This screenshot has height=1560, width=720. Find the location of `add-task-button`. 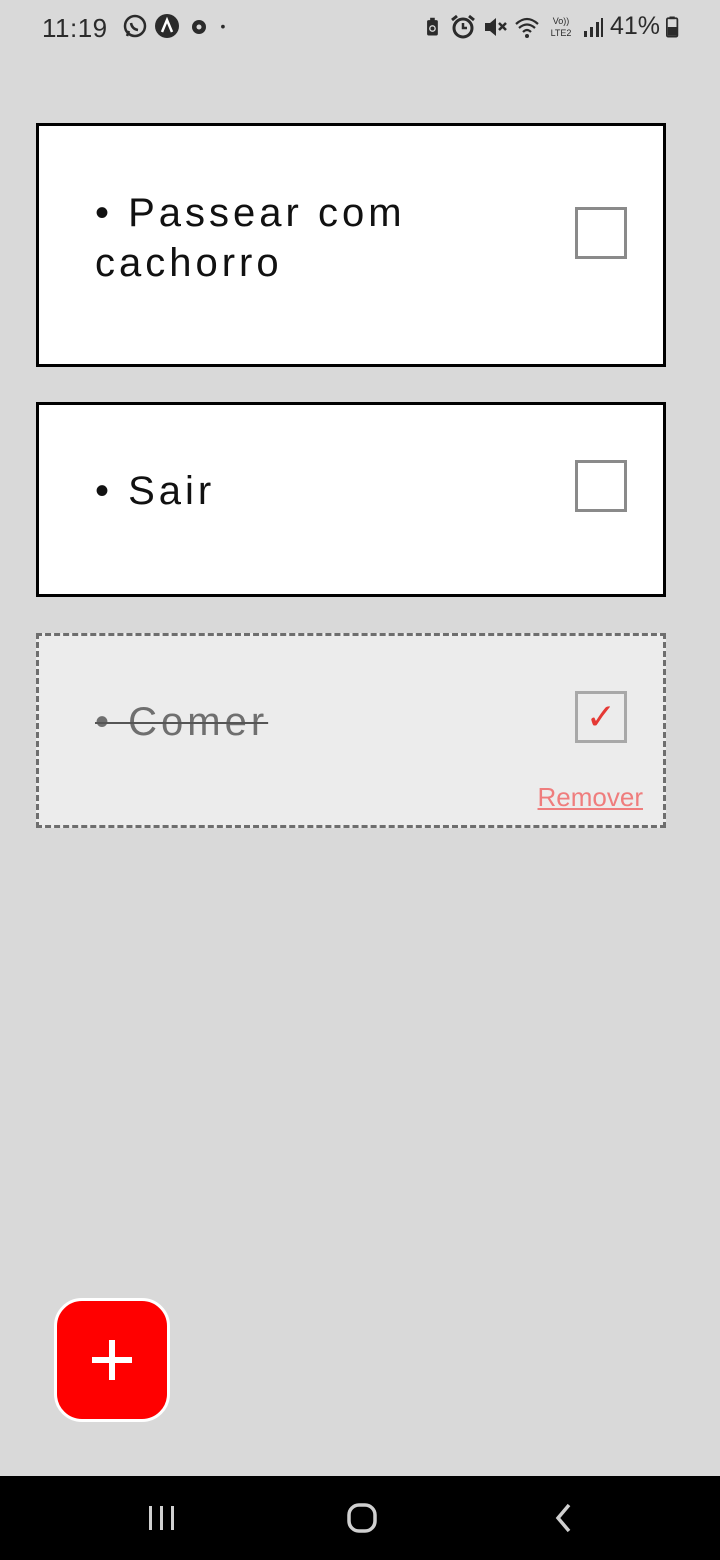

add-task-button is located at coordinates (112, 1360).